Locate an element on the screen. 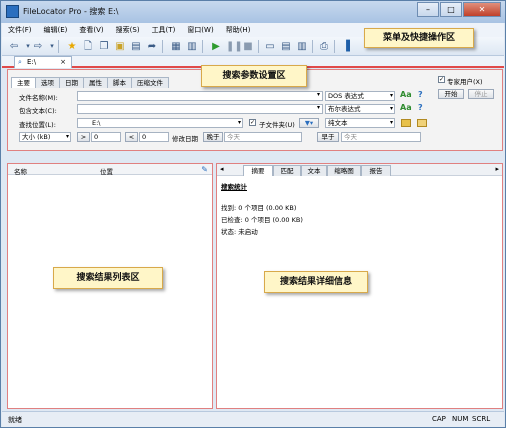 The width and height of the screenshot is (506, 428). subfolder-label: 子文件夹(U) is located at coordinates (277, 125).